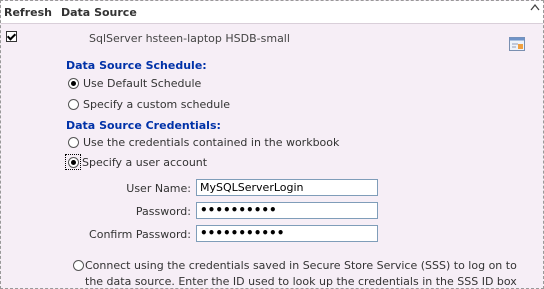 This screenshot has width=544, height=289. Describe the element at coordinates (144, 162) in the screenshot. I see `user-account-label: Specify a user account` at that location.